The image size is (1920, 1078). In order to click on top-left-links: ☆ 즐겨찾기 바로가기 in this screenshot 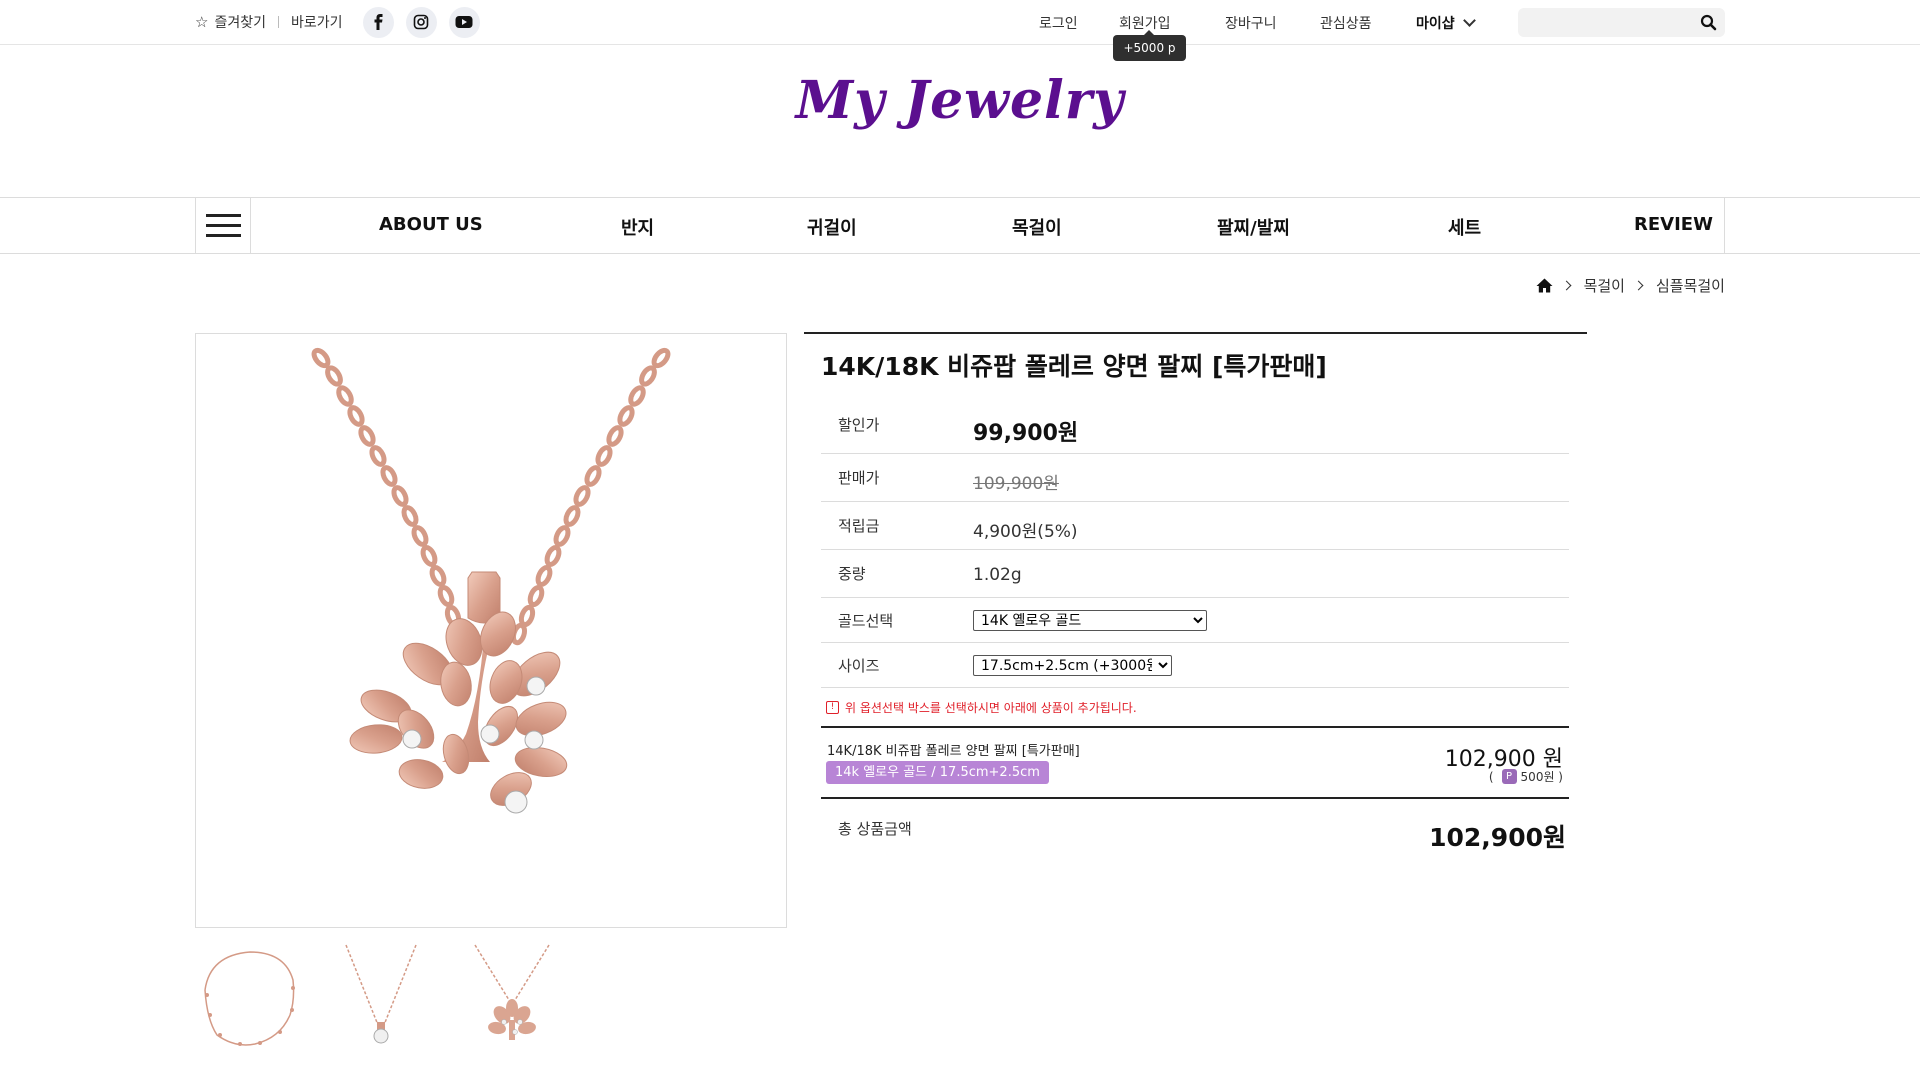, I will do `click(337, 22)`.